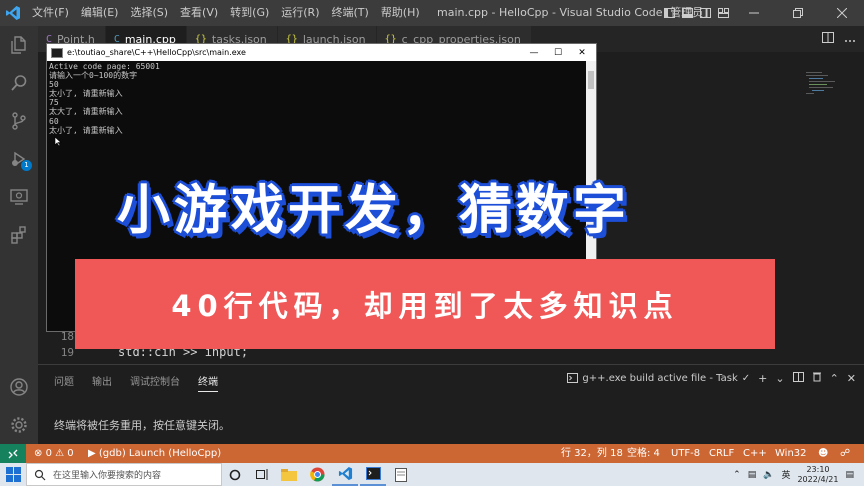 Image resolution: width=864 pixels, height=486 pixels. Describe the element at coordinates (849, 475) in the screenshot. I see `notification-center-icon: ▤` at that location.